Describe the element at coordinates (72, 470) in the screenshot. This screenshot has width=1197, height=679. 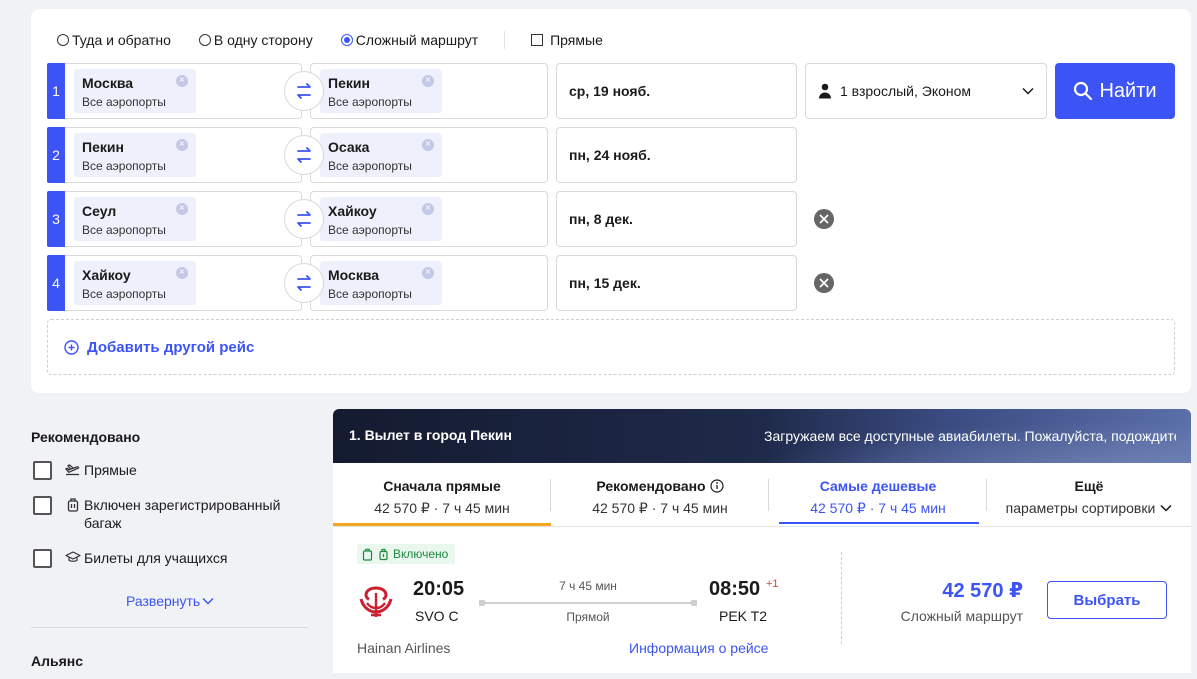
I see `plane-takeoff-icon` at that location.